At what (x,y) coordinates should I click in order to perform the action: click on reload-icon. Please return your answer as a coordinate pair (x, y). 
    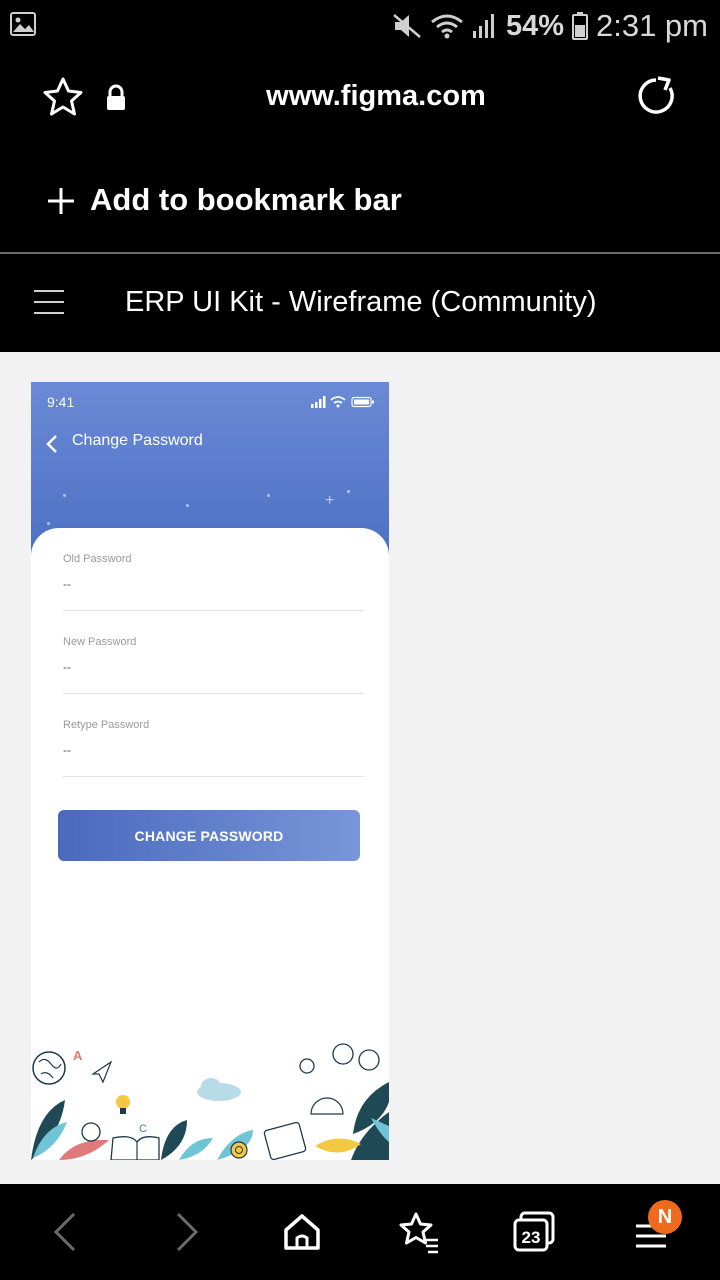
    Looking at the image, I should click on (656, 96).